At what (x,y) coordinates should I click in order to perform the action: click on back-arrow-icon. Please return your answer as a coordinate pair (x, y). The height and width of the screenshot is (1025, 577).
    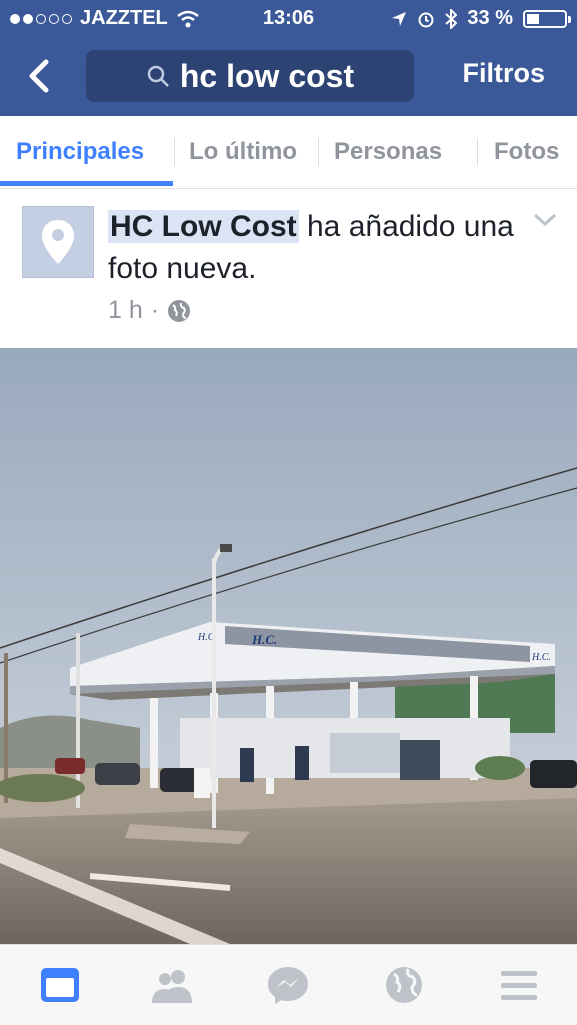
    Looking at the image, I should click on (40, 76).